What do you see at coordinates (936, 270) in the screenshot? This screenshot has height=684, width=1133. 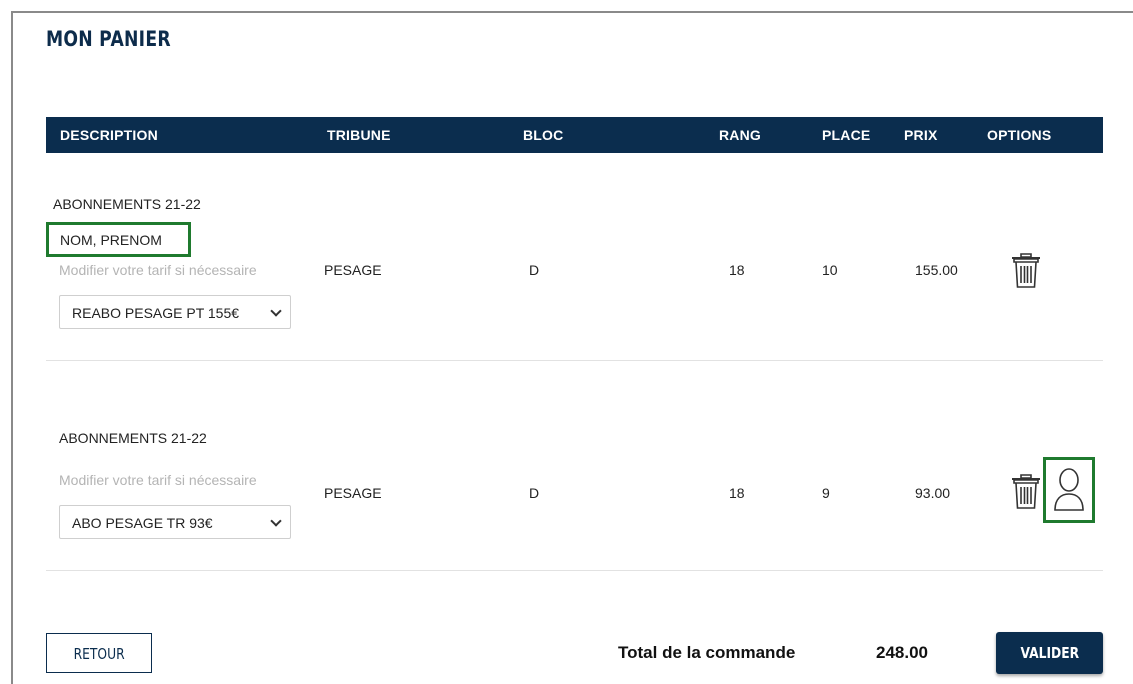 I see `cell-prix: 155.00` at bounding box center [936, 270].